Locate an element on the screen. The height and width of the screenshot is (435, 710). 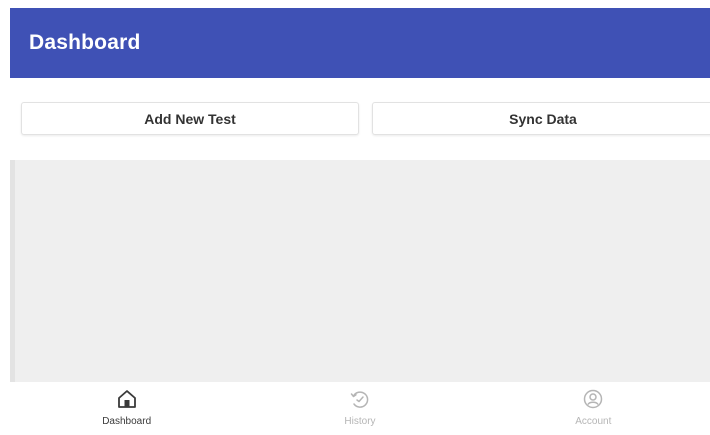
nav-label-history: History is located at coordinates (360, 421).